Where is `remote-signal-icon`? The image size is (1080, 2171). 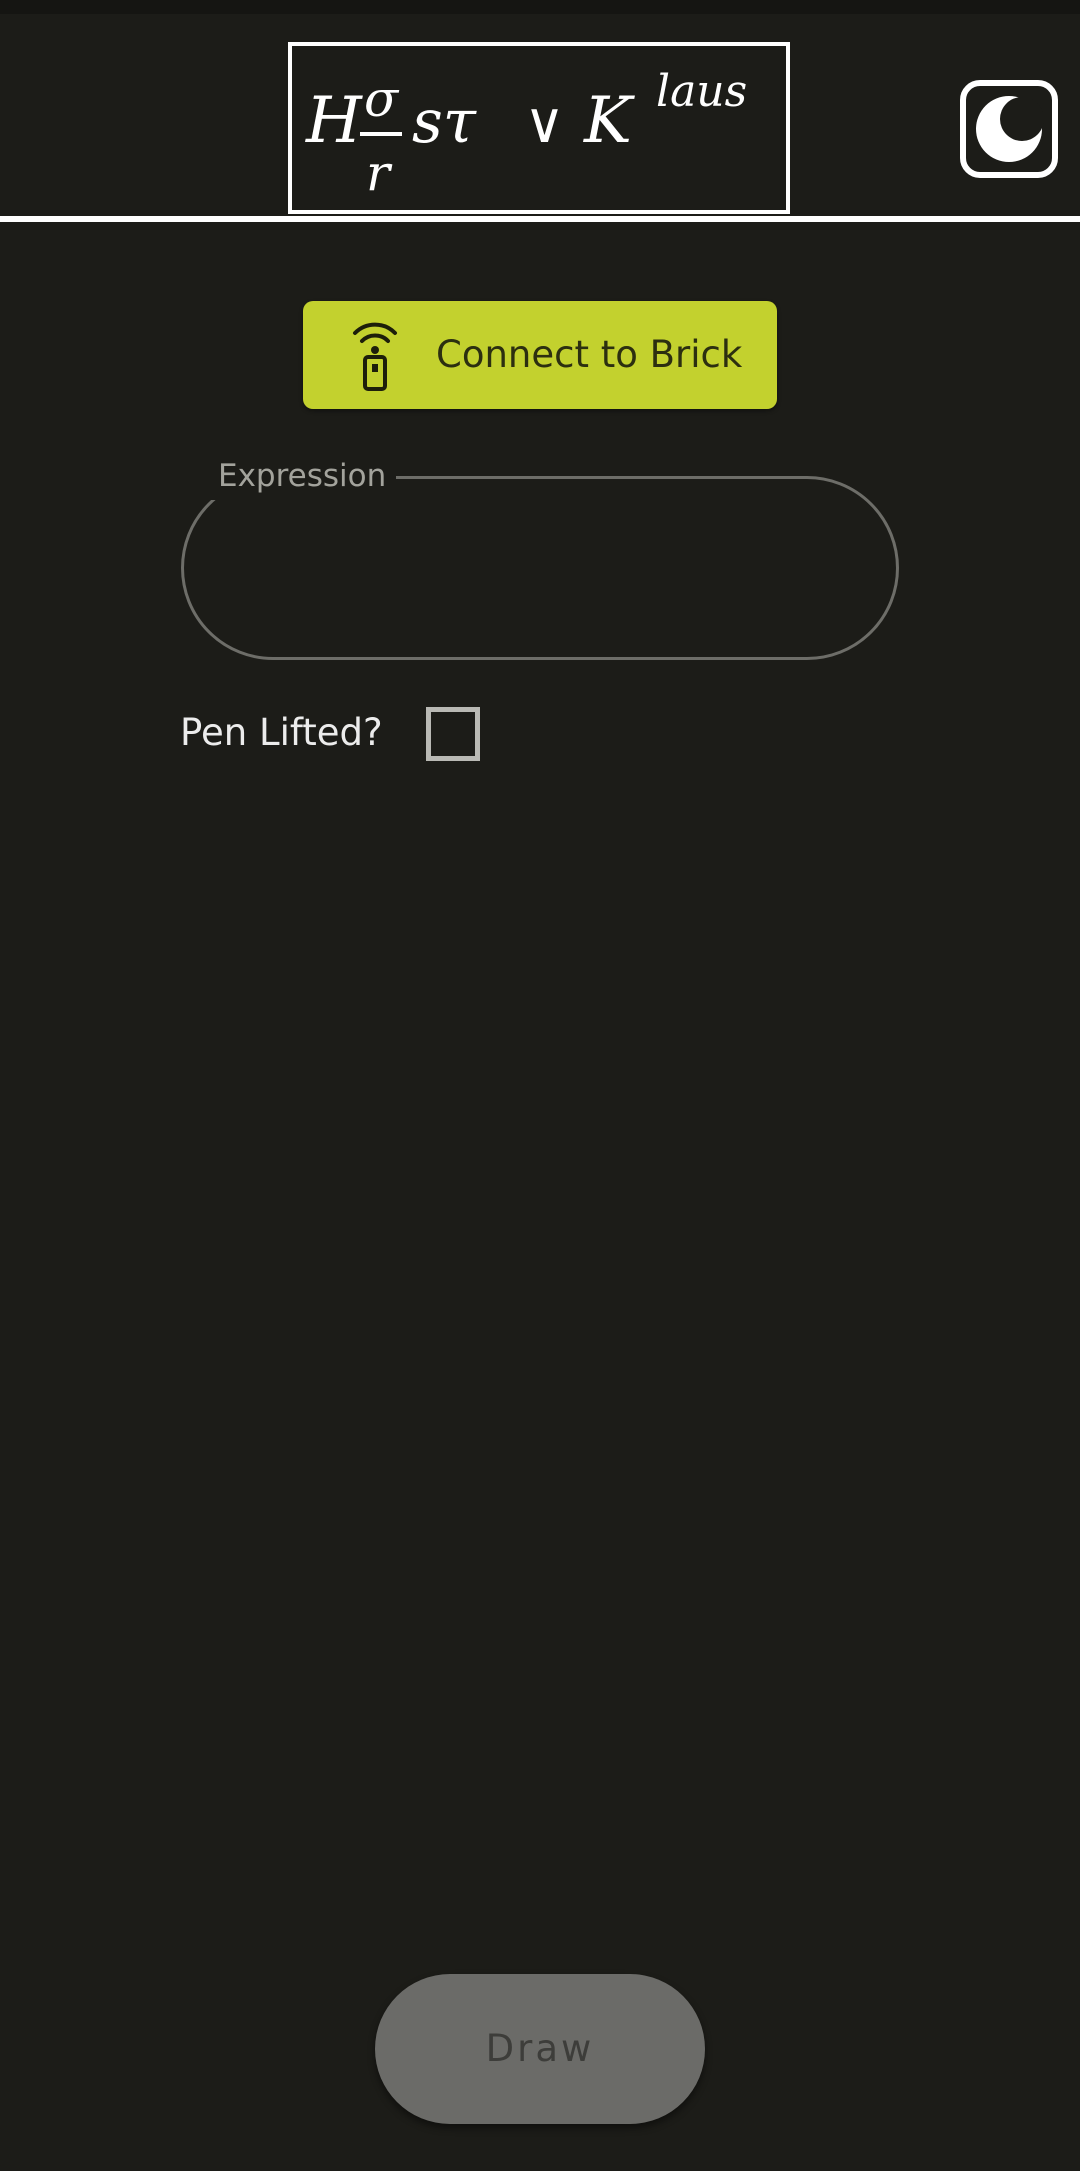 remote-signal-icon is located at coordinates (375, 356).